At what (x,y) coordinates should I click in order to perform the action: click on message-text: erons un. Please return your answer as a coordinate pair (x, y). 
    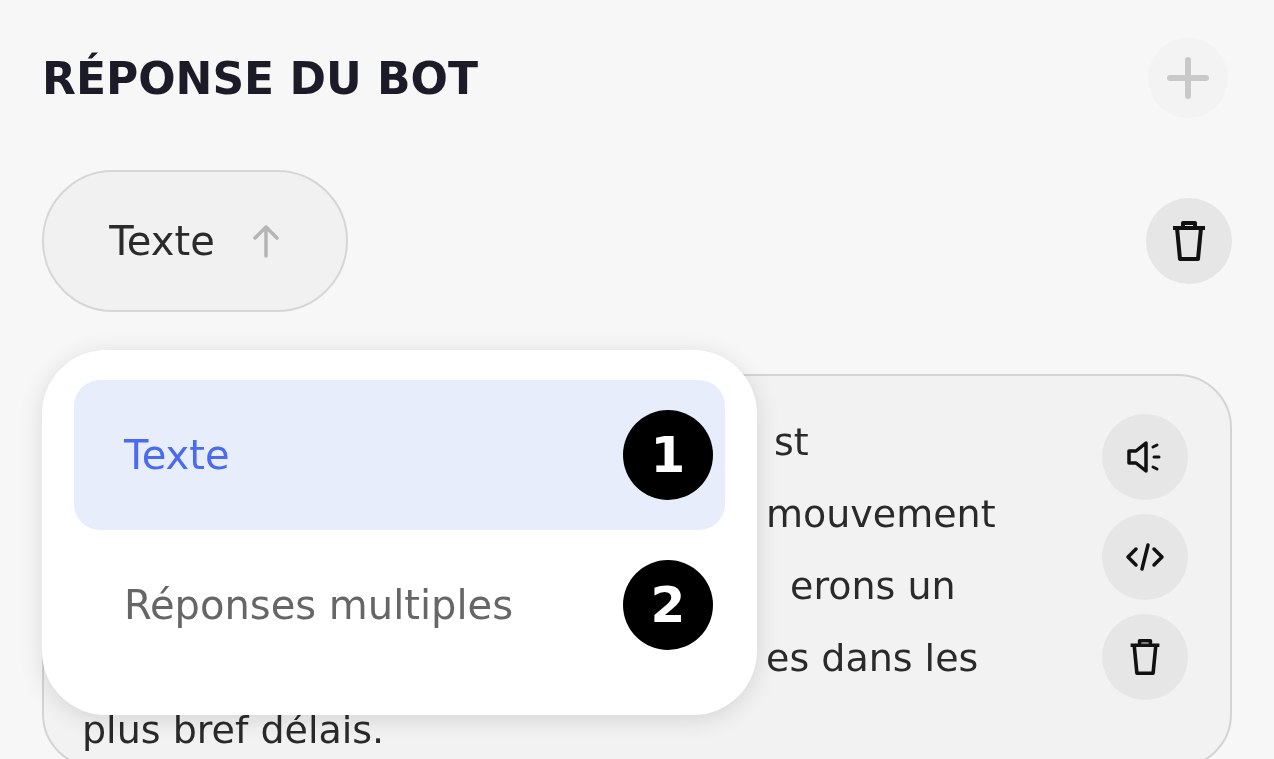
    Looking at the image, I should click on (873, 586).